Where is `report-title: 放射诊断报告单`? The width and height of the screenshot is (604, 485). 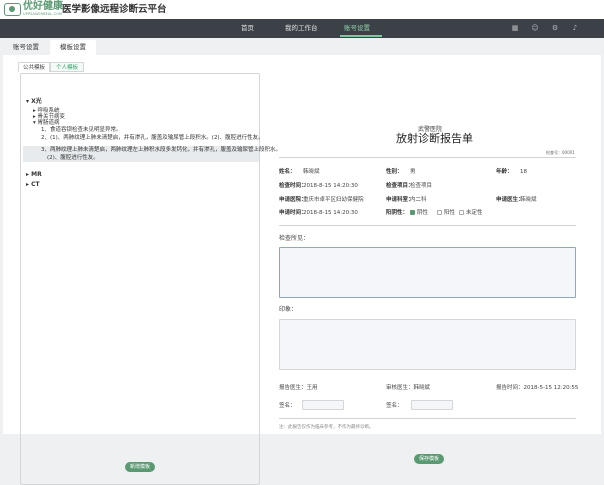
report-title: 放射诊断报告单 is located at coordinates (434, 138).